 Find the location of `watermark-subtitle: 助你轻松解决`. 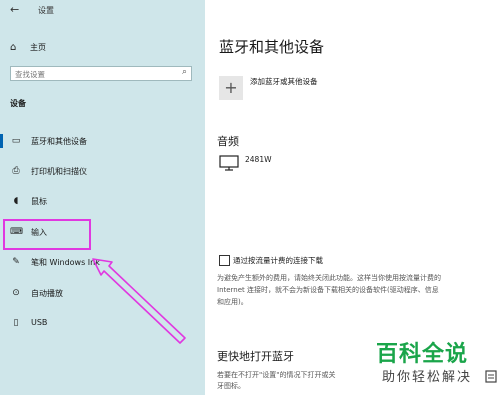

watermark-subtitle: 助你轻松解决 is located at coordinates (427, 377).